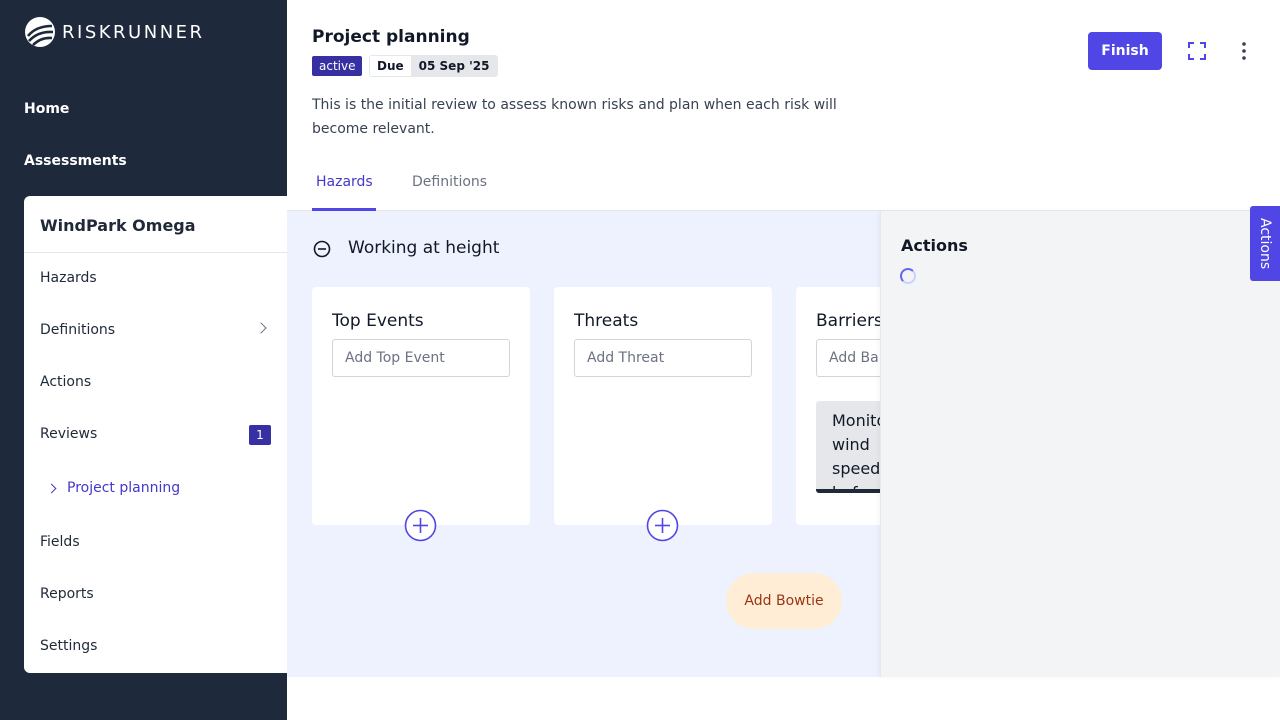  What do you see at coordinates (68, 646) in the screenshot?
I see `sidebar-item-settings: Settings` at bounding box center [68, 646].